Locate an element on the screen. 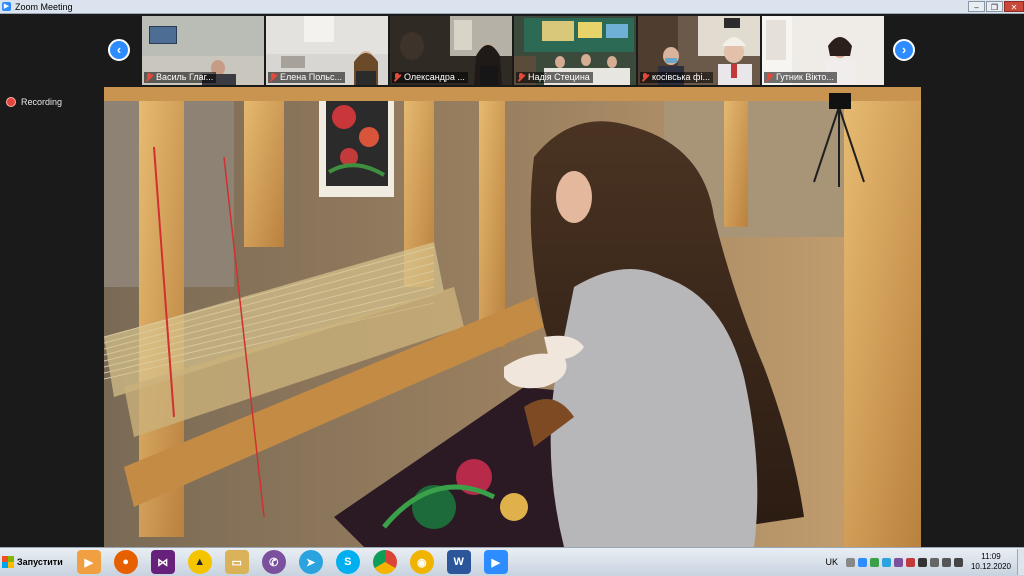 This screenshot has height=576, width=1024. restore-button: ❐ is located at coordinates (994, 6).